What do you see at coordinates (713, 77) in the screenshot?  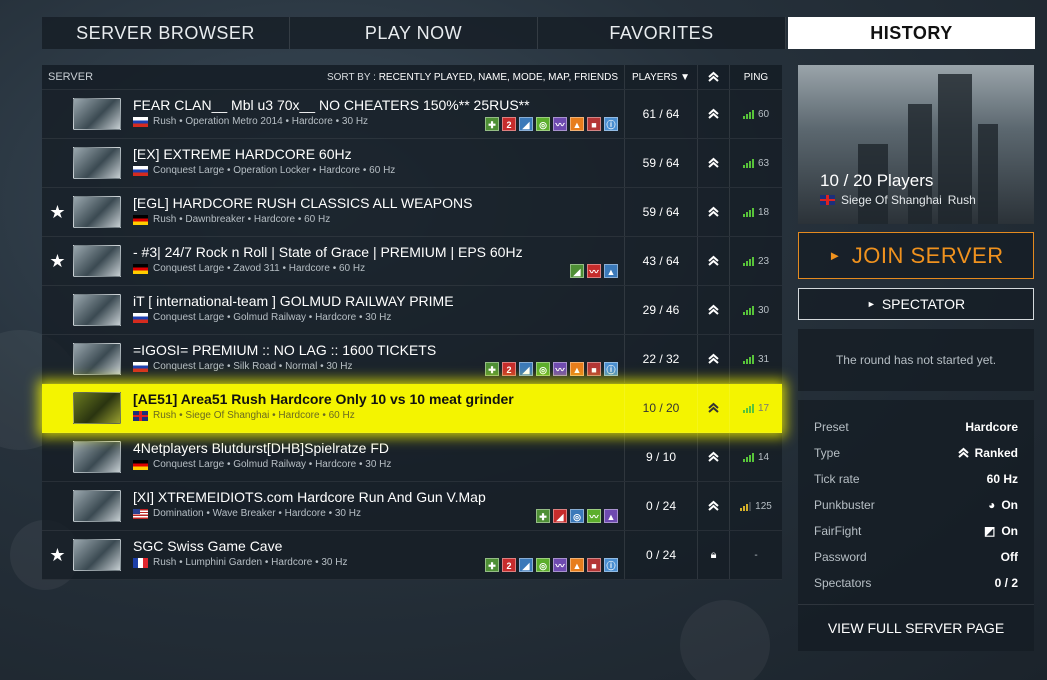 I see `rank-column-header` at bounding box center [713, 77].